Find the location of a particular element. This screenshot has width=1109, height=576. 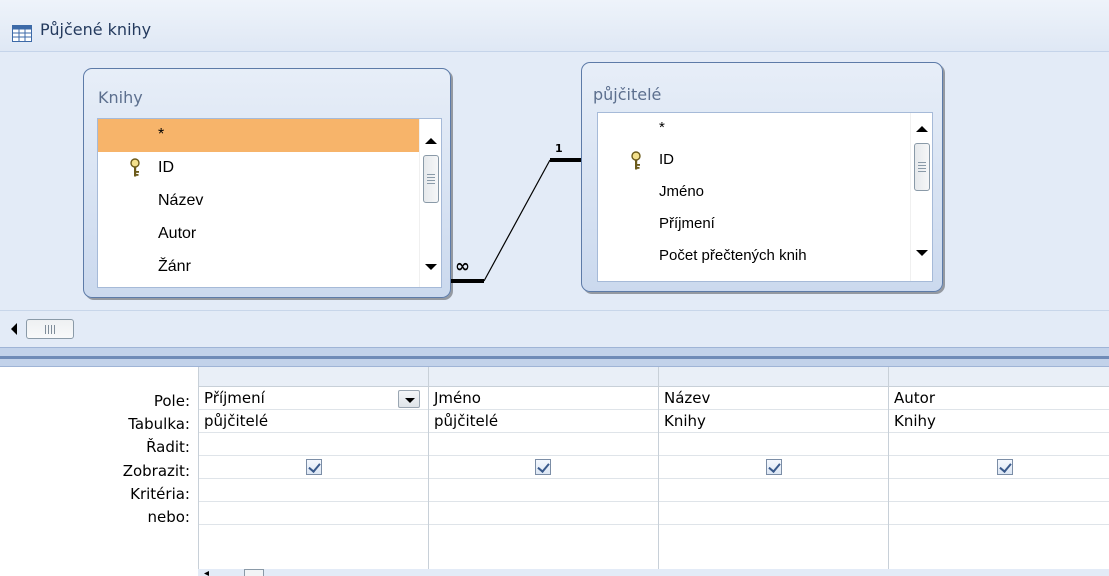

row-label-show: Zobrazit: is located at coordinates (156, 471).